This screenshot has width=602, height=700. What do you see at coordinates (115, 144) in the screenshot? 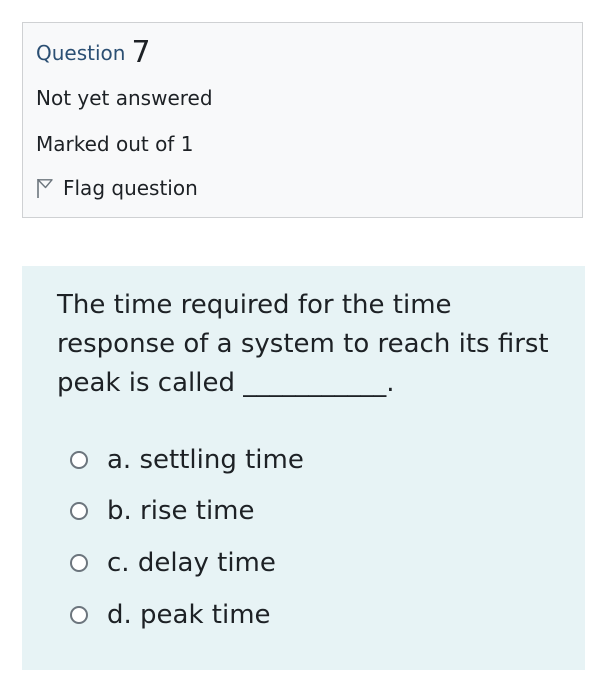
I see `question-grade: Marked out of 1` at bounding box center [115, 144].